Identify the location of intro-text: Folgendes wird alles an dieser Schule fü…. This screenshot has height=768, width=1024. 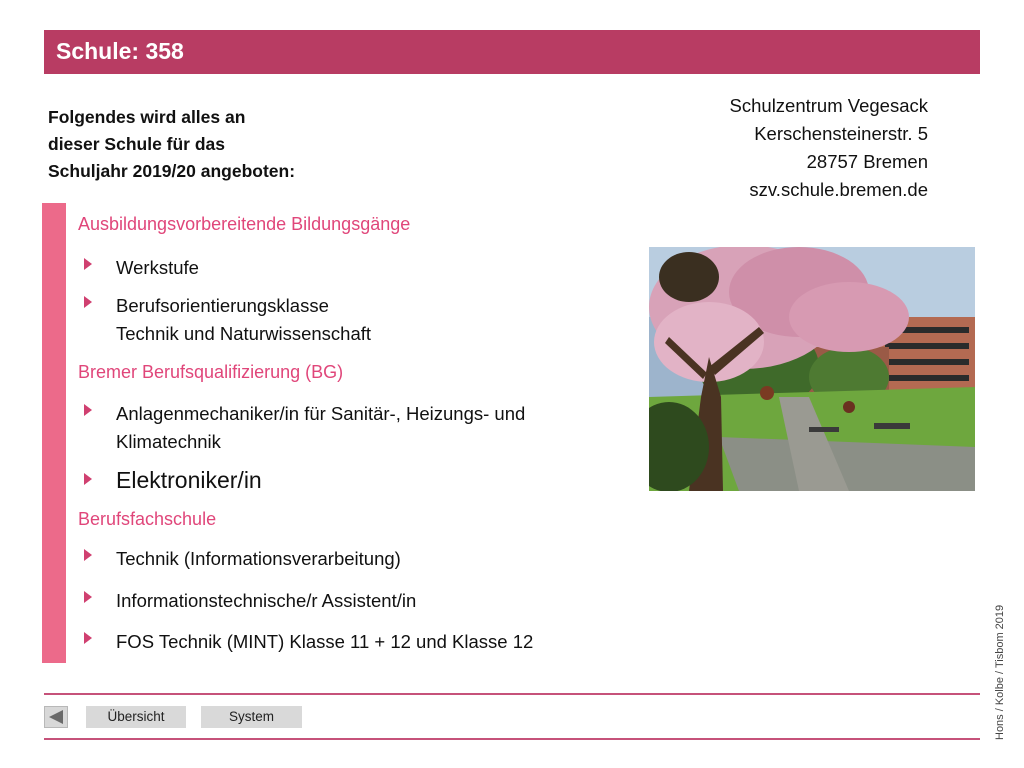
(218, 144).